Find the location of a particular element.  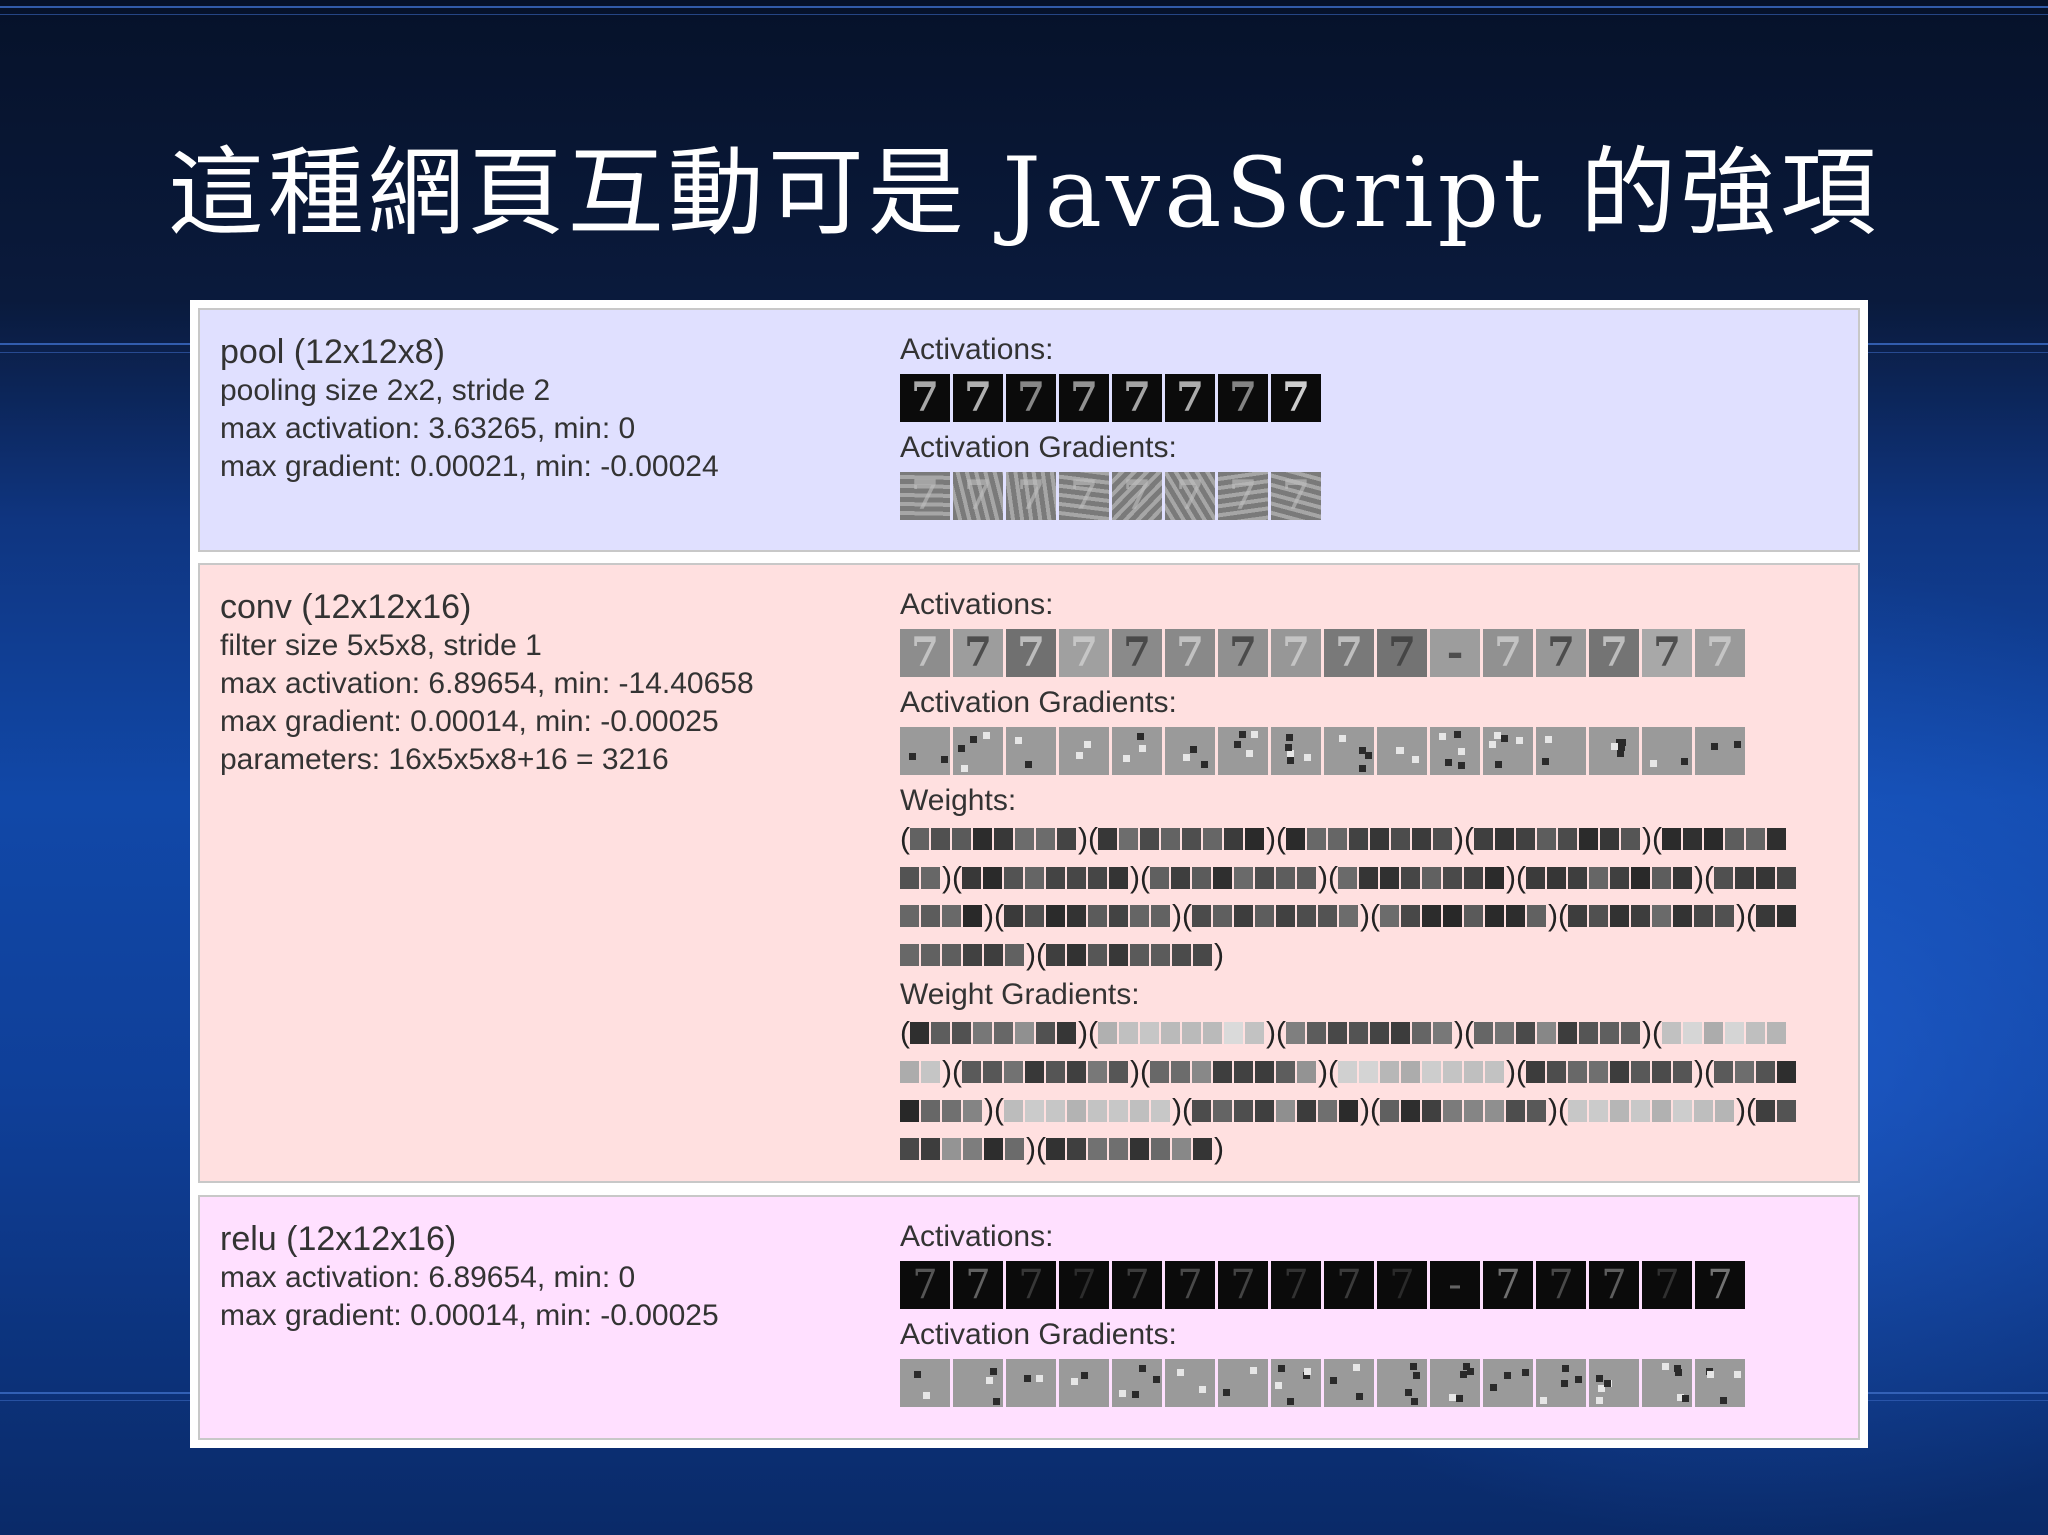

layer-detail: max gradient: 0.00021, min: -0.00024 is located at coordinates (469, 466).